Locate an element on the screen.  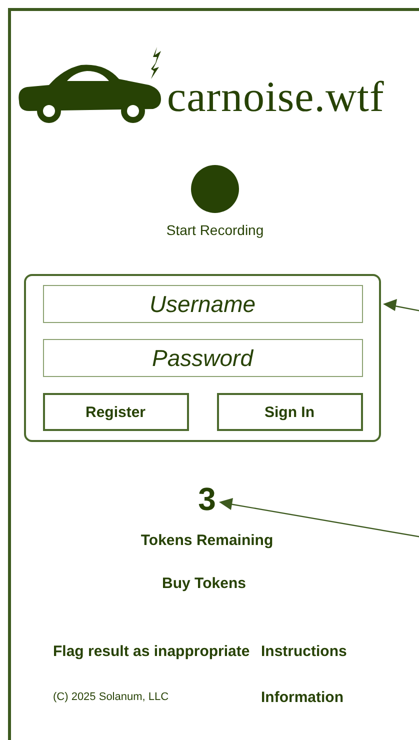
record-button is located at coordinates (215, 189).